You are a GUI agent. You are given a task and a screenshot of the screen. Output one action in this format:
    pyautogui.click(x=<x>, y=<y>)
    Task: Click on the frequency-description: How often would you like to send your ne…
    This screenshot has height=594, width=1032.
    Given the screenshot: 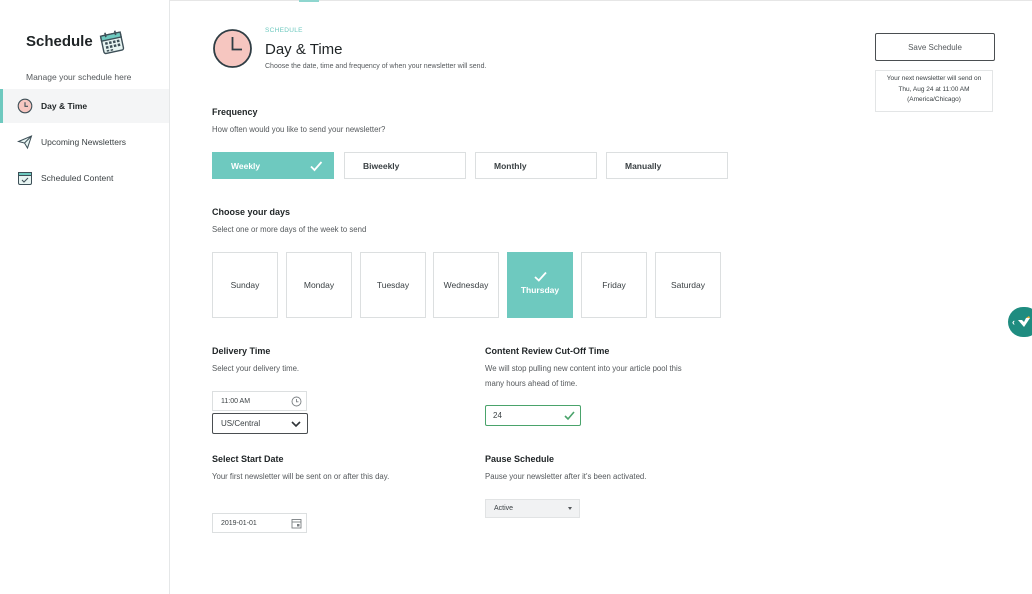 What is the action you would take?
    pyautogui.click(x=299, y=129)
    